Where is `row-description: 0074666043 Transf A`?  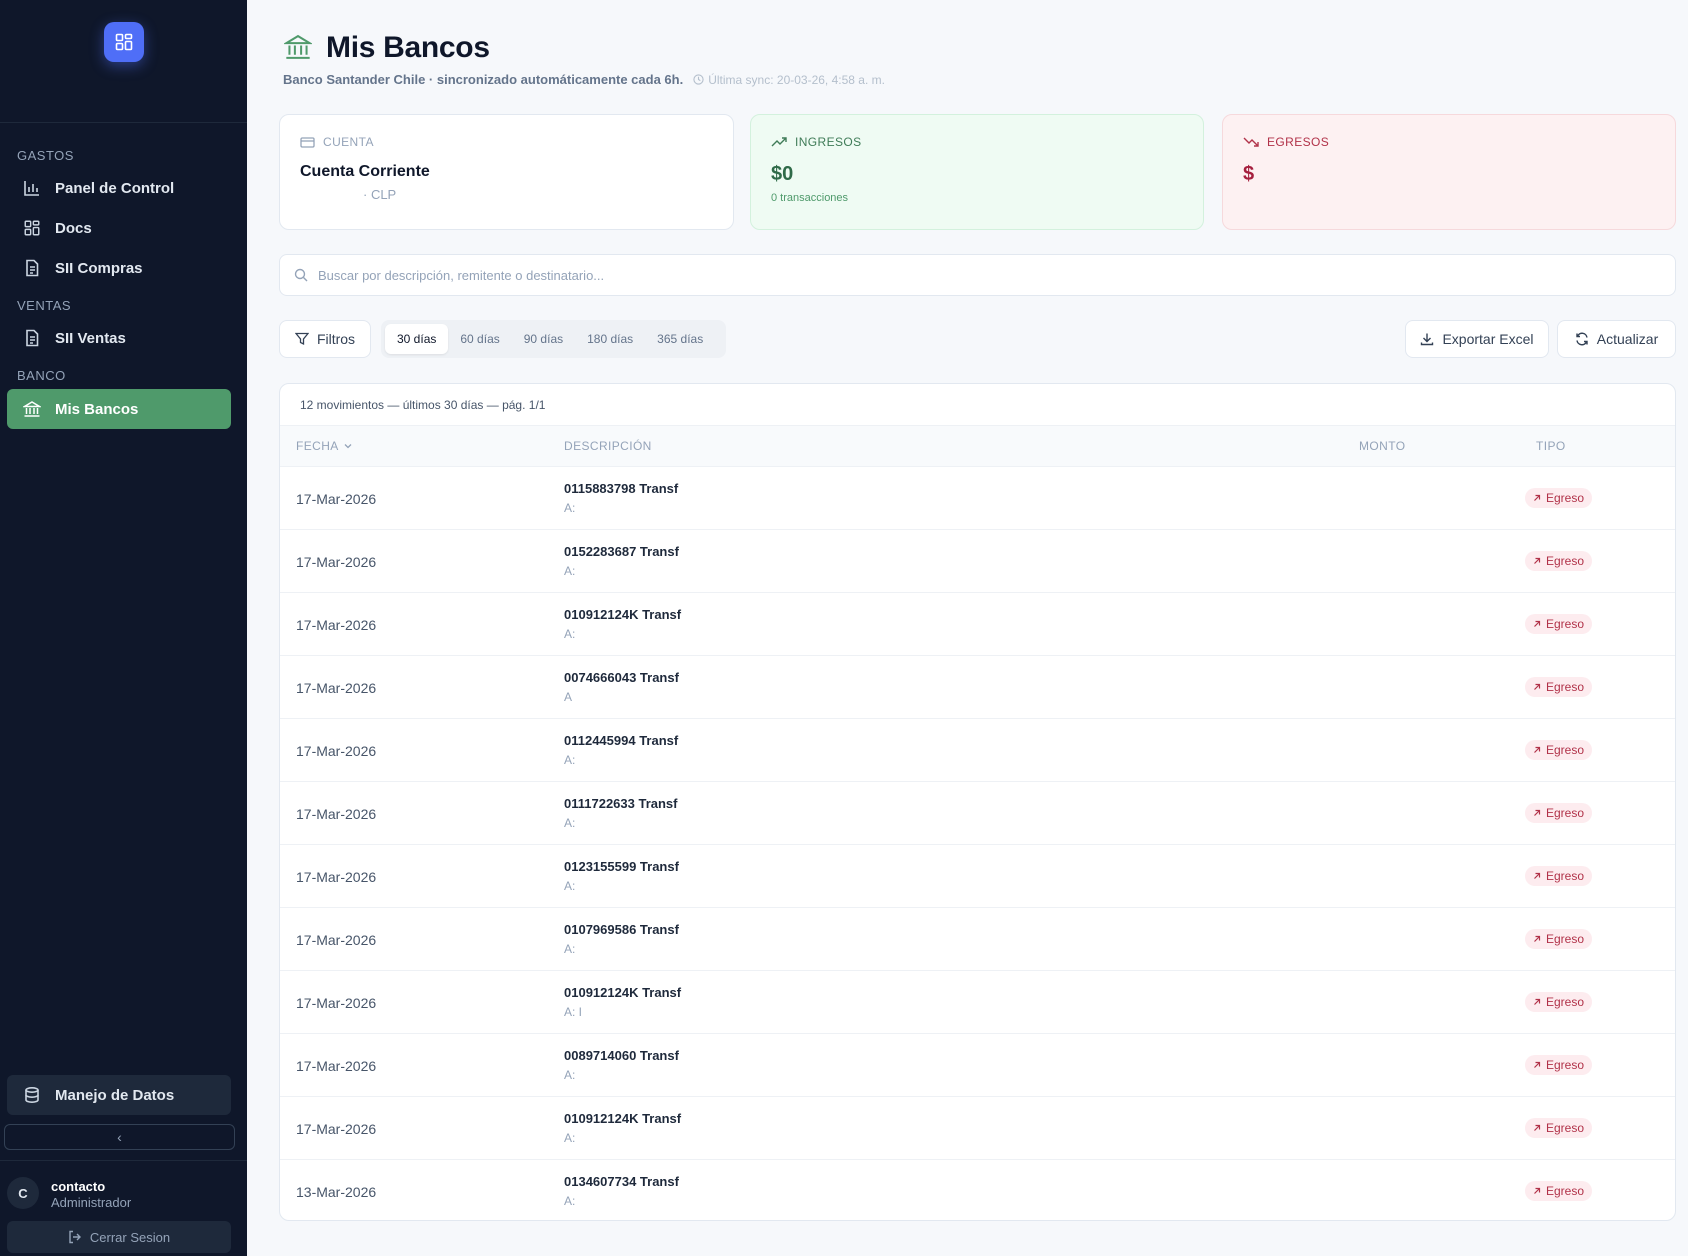
row-description: 0074666043 Transf A is located at coordinates (621, 687).